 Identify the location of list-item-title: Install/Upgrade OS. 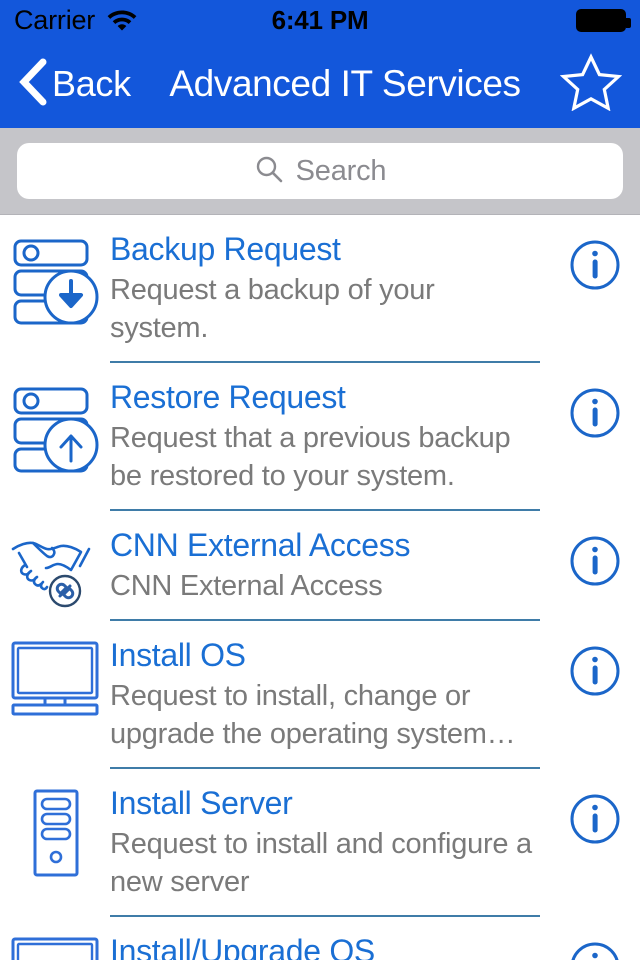
(242, 946).